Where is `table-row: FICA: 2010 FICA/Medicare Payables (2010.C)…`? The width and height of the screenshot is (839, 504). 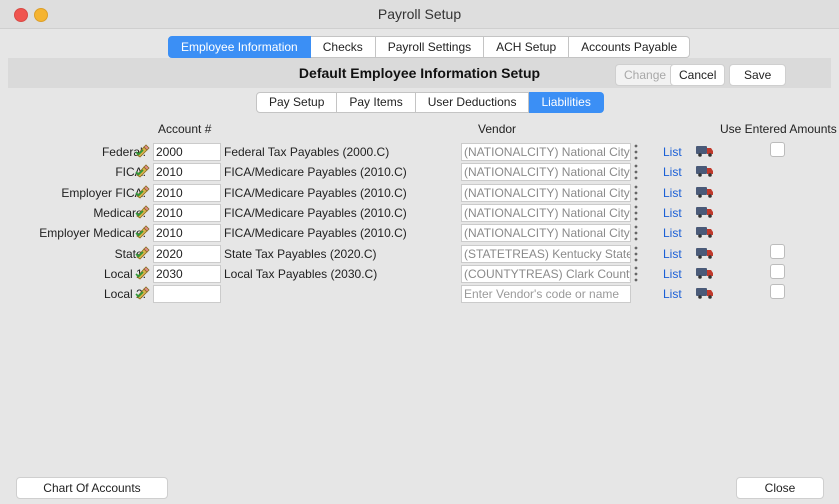
table-row: FICA: 2010 FICA/Medicare Payables (2010.C)… is located at coordinates (419, 172).